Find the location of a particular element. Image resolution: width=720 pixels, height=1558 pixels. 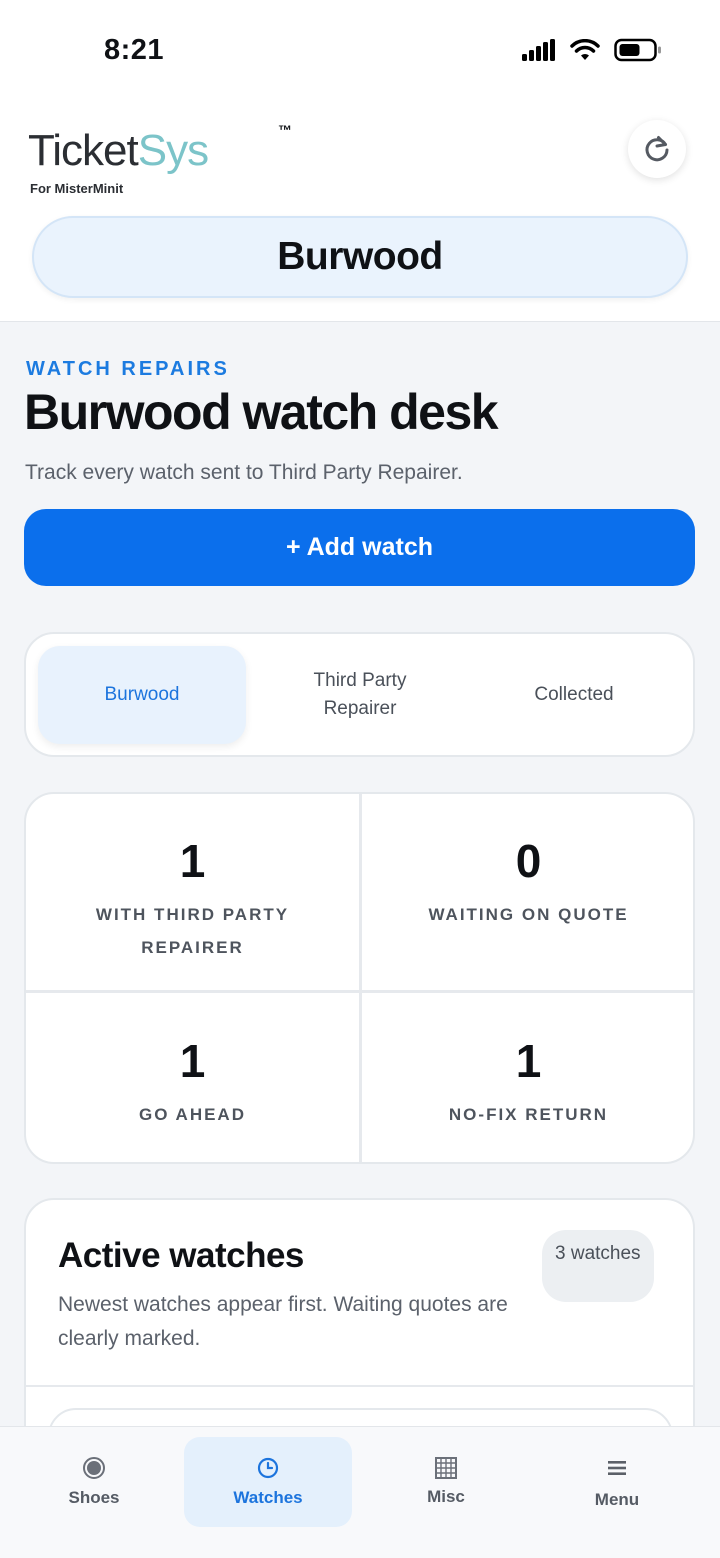

stat-label: GO AHEAD is located at coordinates (192, 1114).